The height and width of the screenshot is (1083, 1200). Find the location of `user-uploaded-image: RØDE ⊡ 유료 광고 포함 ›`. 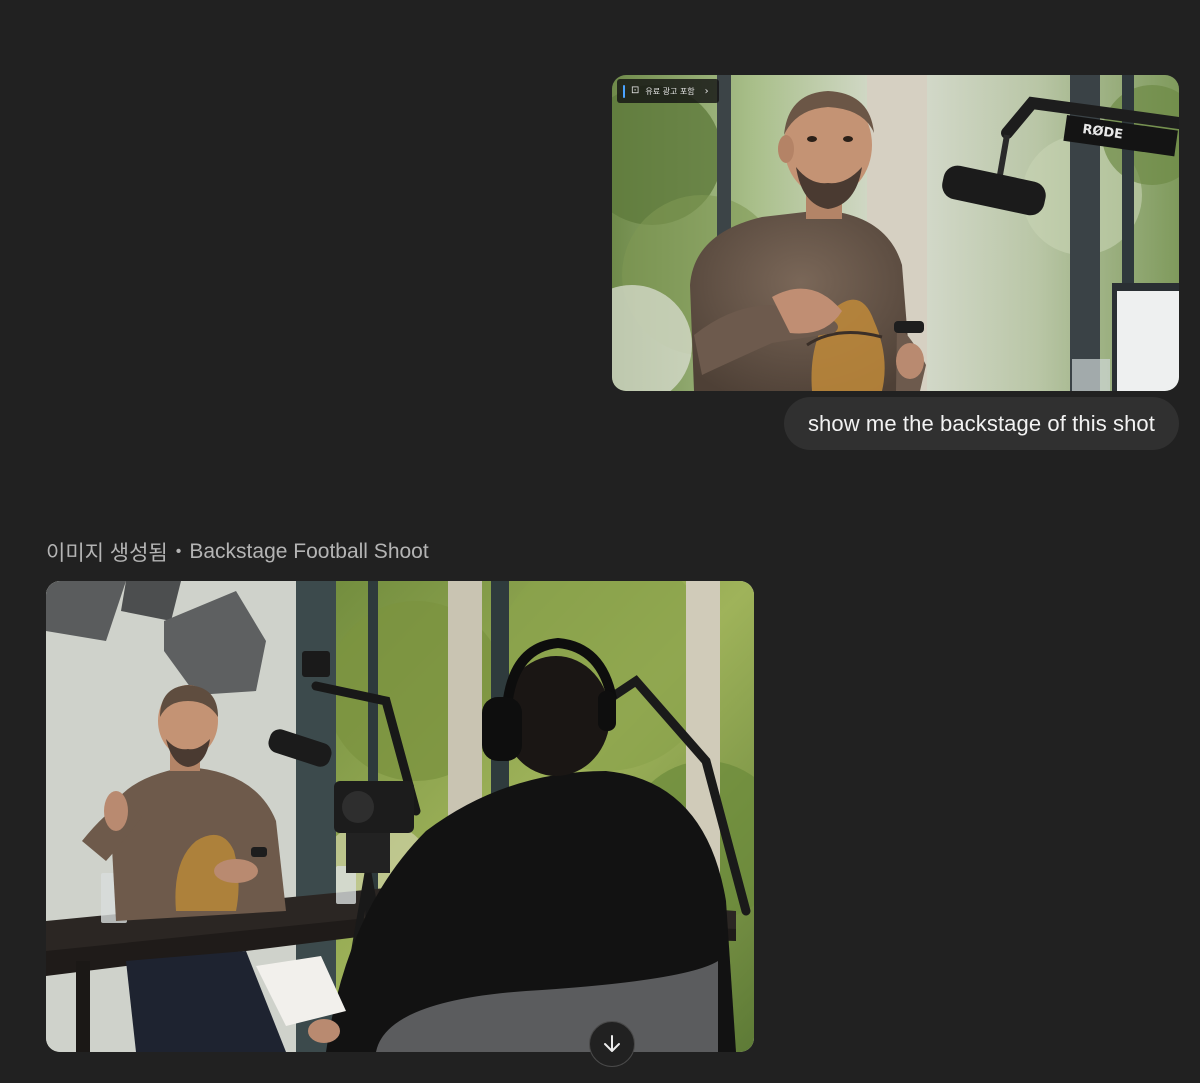

user-uploaded-image: RØDE ⊡ 유료 광고 포함 › is located at coordinates (895, 233).